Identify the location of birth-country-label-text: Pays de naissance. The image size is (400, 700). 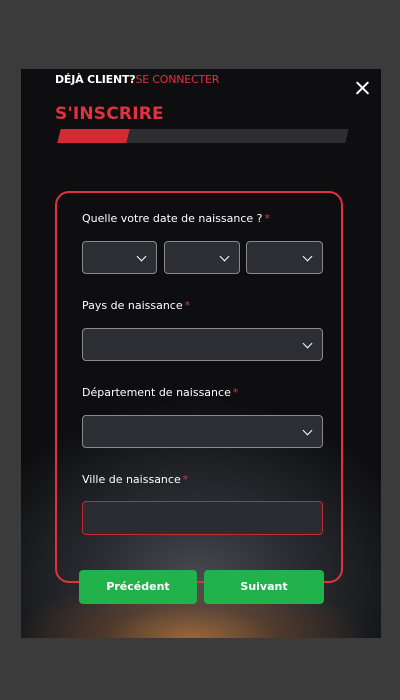
(132, 305).